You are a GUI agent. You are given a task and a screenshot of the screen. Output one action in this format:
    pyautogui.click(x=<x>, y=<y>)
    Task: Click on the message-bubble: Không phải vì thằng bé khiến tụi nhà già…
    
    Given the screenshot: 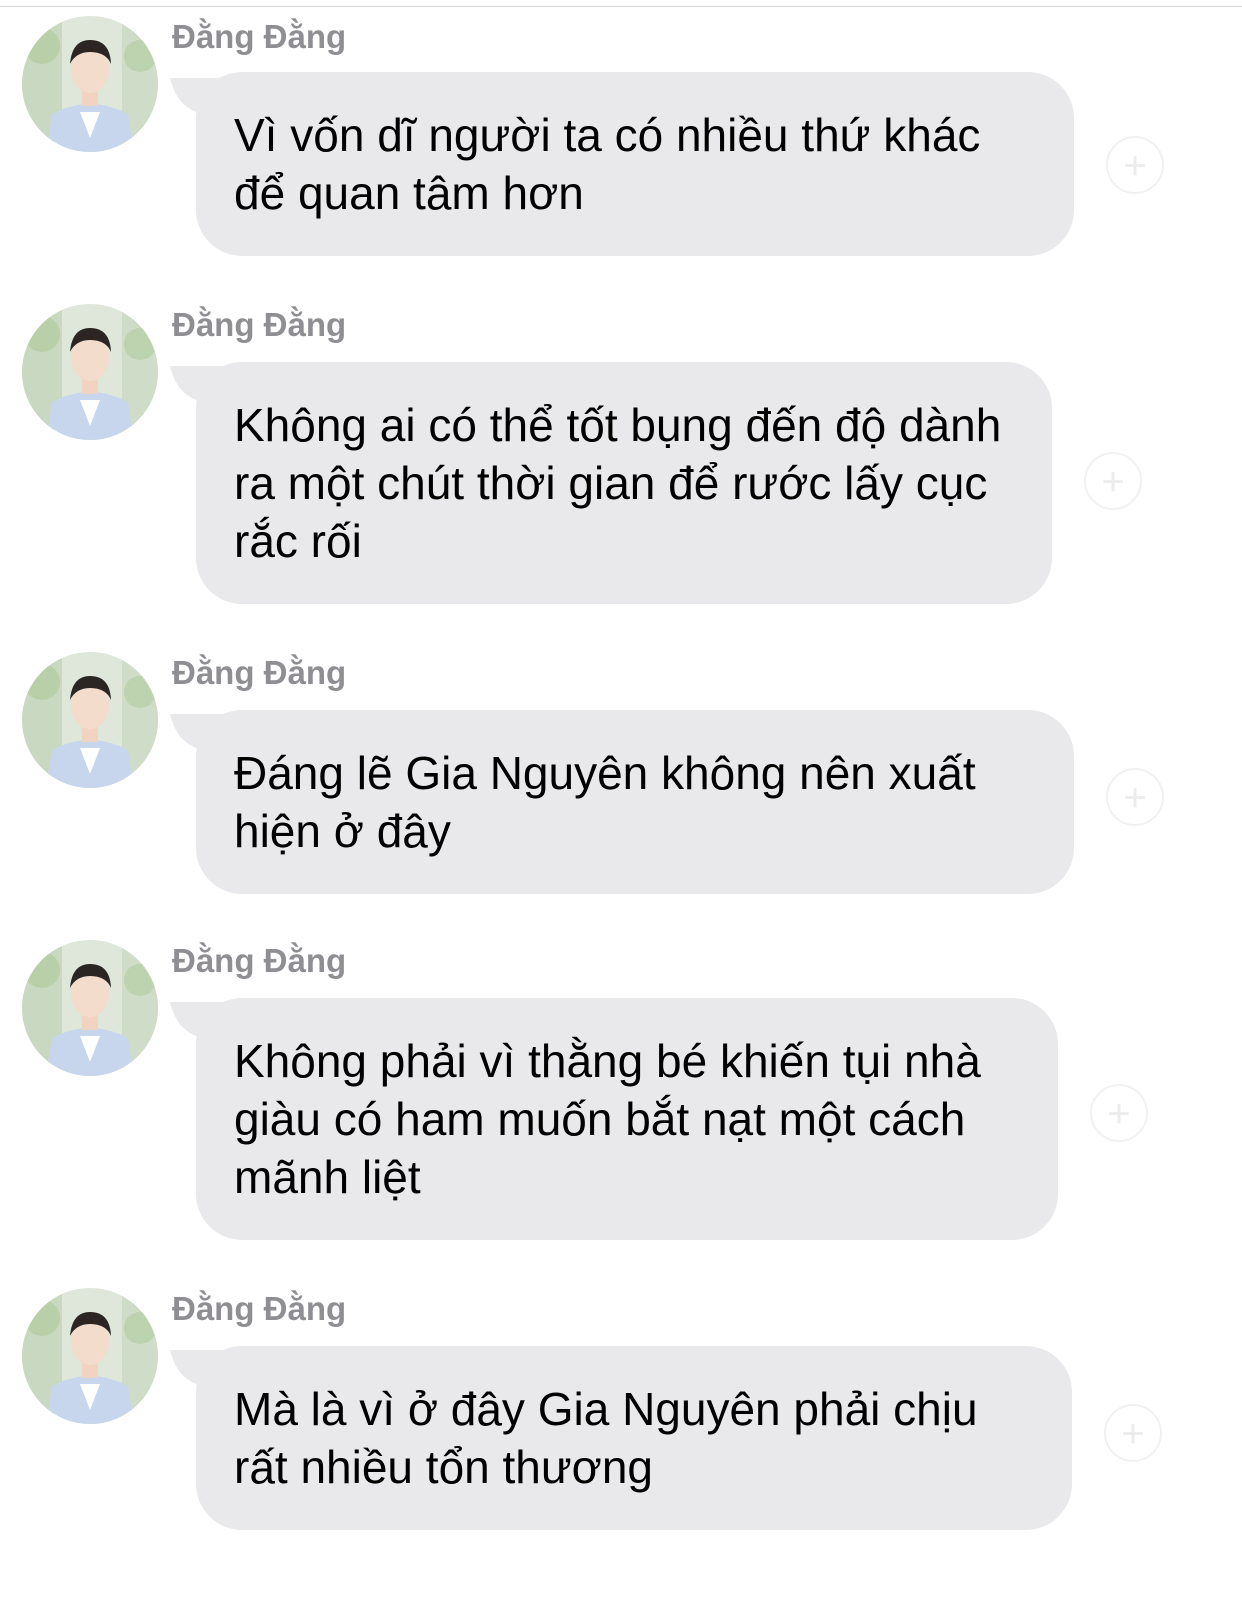 What is the action you would take?
    pyautogui.click(x=627, y=1119)
    